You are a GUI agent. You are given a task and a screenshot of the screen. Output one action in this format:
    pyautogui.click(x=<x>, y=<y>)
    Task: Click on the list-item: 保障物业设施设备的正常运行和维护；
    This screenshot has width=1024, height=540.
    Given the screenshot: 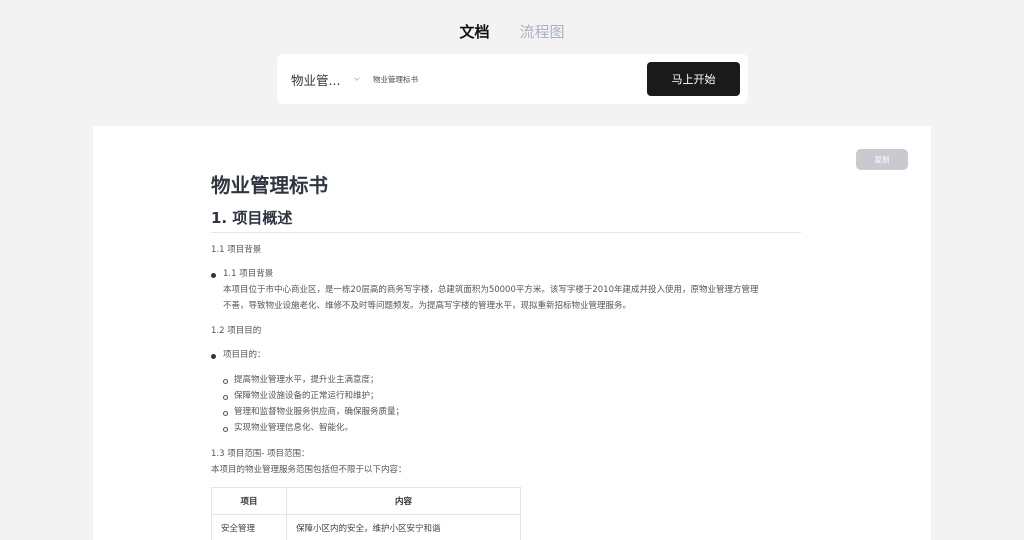 What is the action you would take?
    pyautogui.click(x=306, y=396)
    